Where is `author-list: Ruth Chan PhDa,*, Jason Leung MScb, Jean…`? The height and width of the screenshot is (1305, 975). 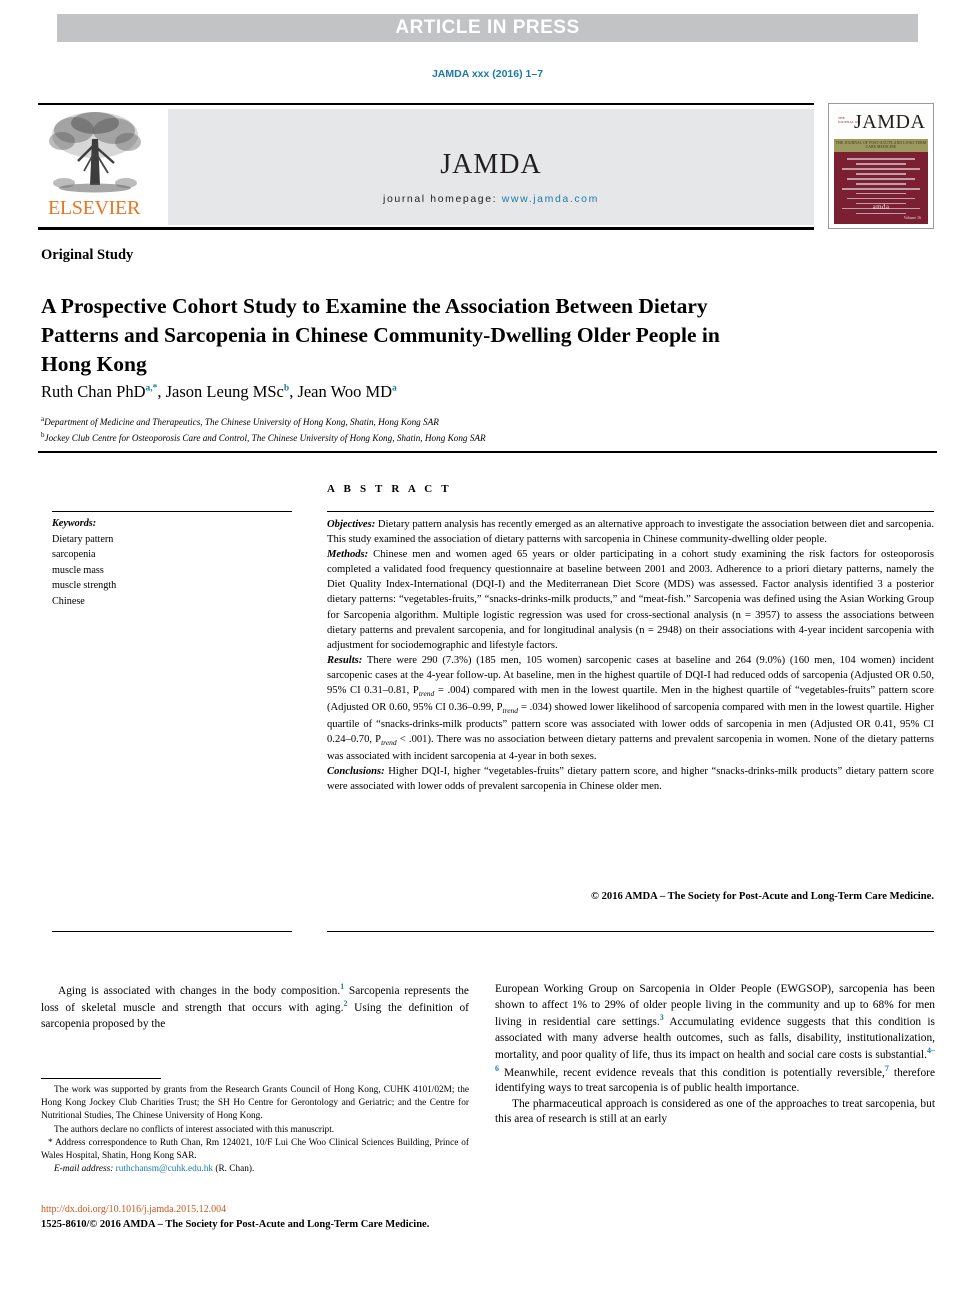 author-list: Ruth Chan PhDa,*, Jason Leung MScb, Jean… is located at coordinates (219, 391).